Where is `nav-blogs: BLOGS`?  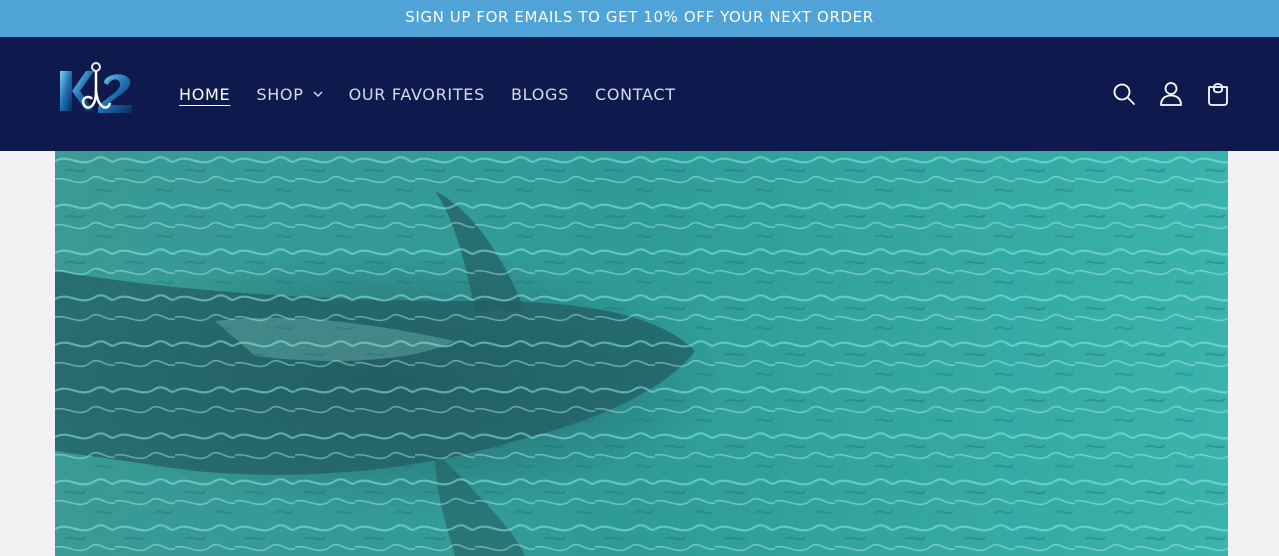
nav-blogs: BLOGS is located at coordinates (540, 94).